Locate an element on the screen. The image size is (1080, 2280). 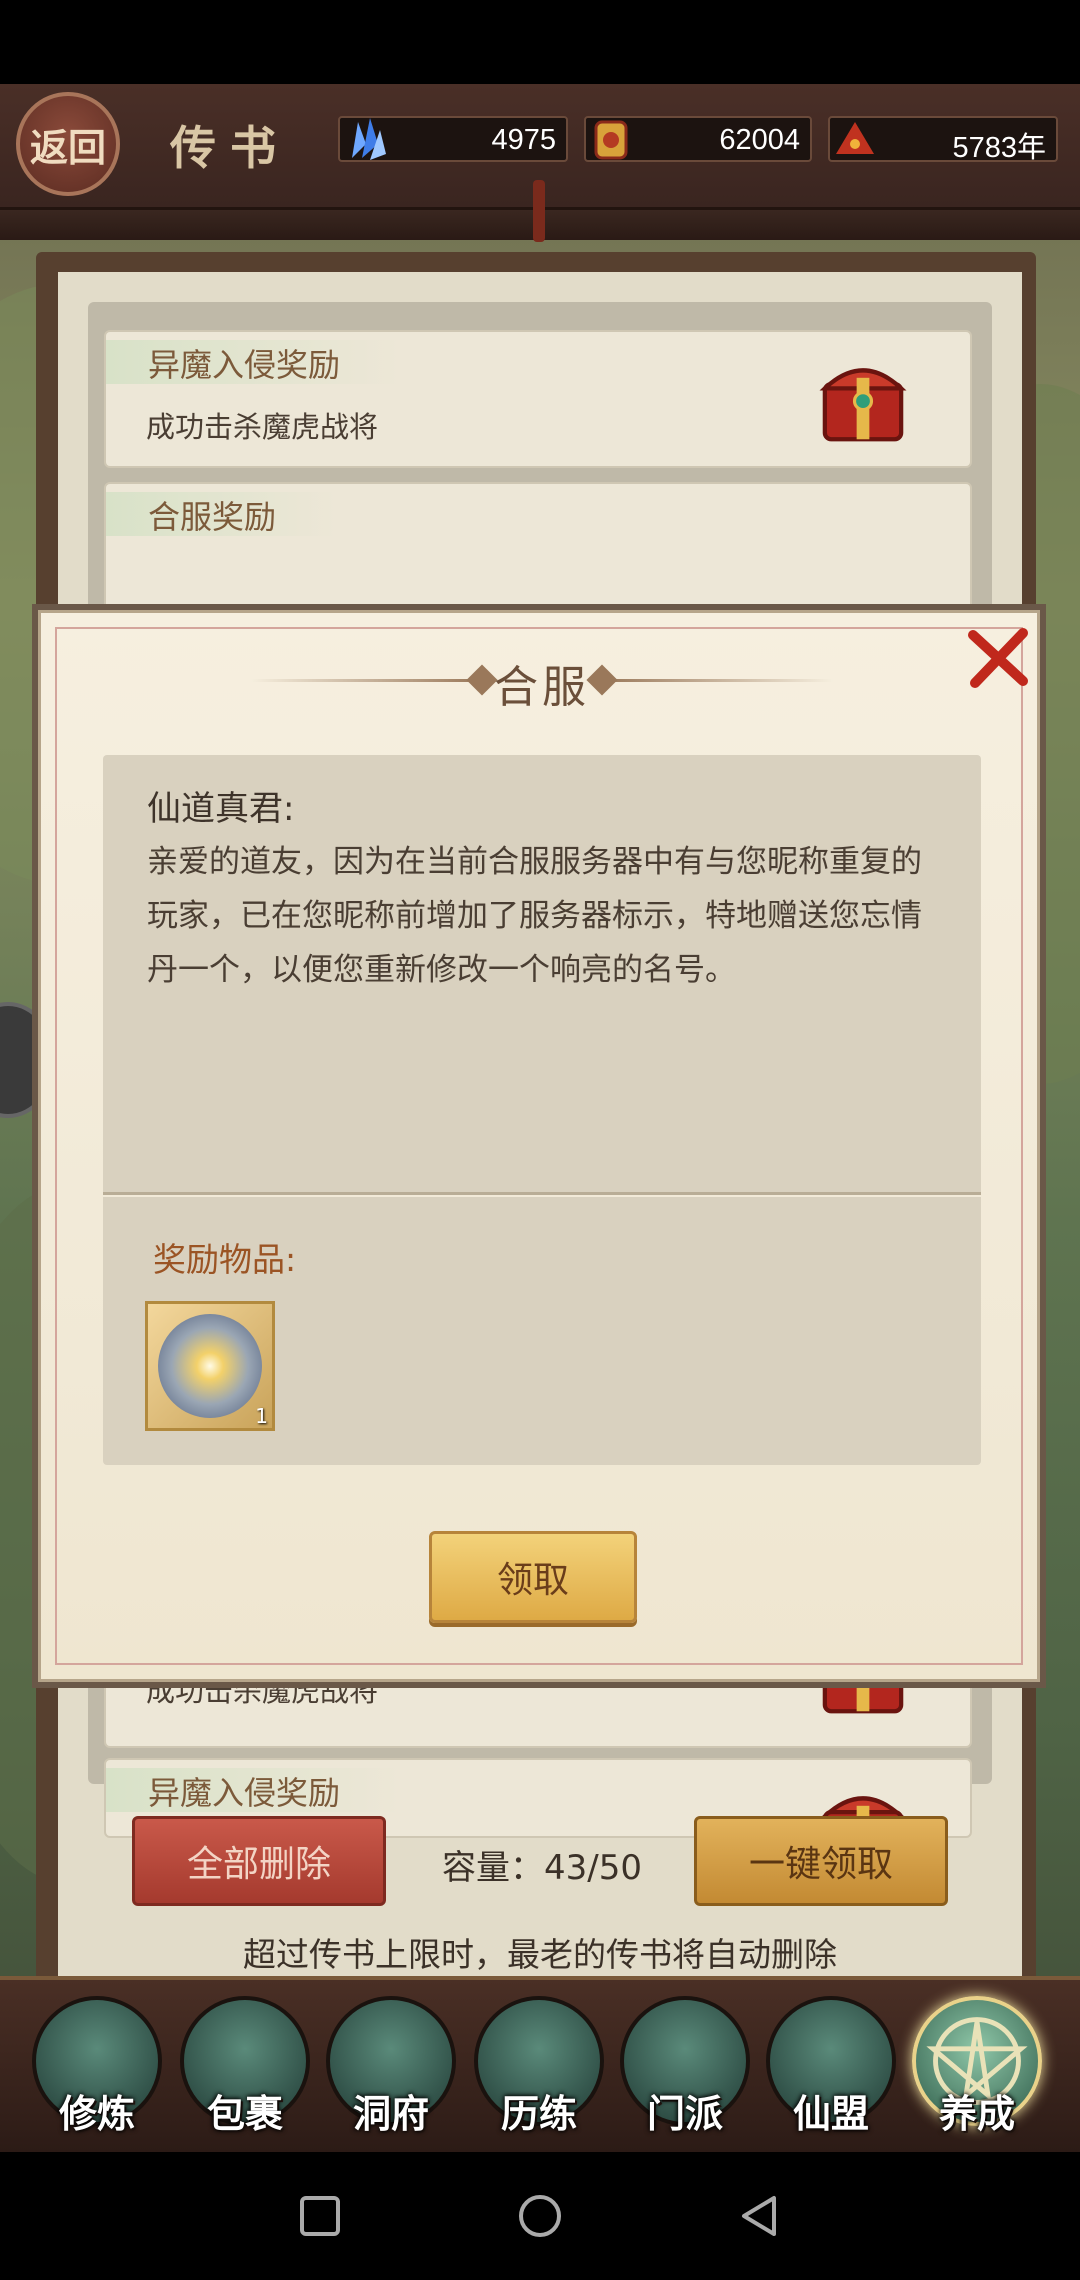
nav-item-develop: 养成 is located at coordinates (977, 2067).